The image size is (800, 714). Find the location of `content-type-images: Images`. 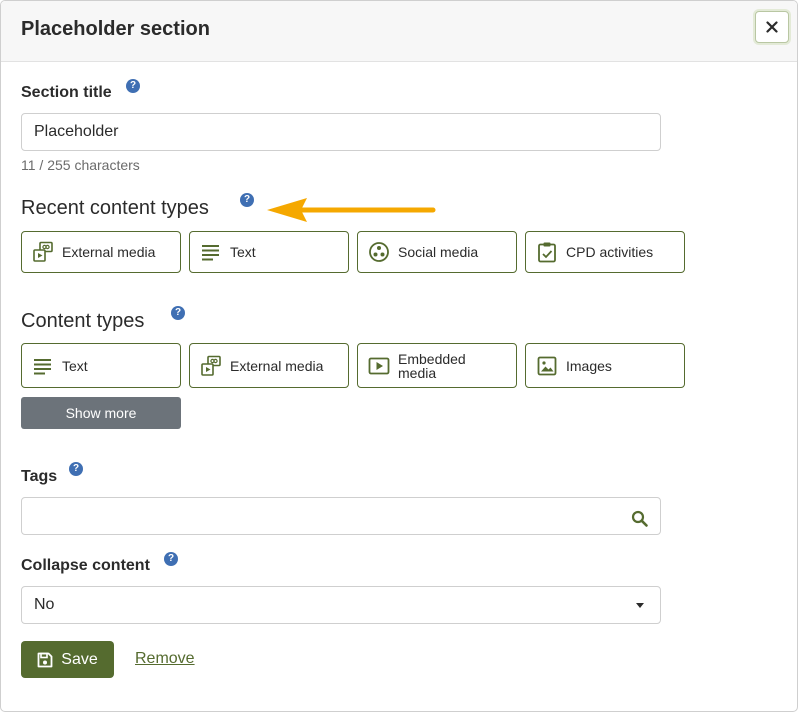

content-type-images: Images is located at coordinates (605, 365).